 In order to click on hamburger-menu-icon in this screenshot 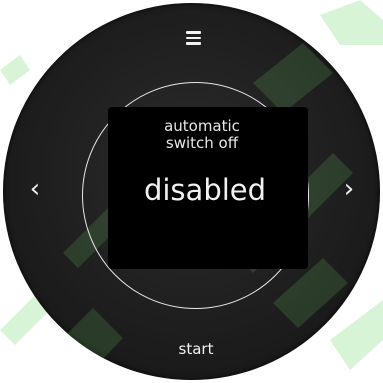, I will do `click(193, 38)`.